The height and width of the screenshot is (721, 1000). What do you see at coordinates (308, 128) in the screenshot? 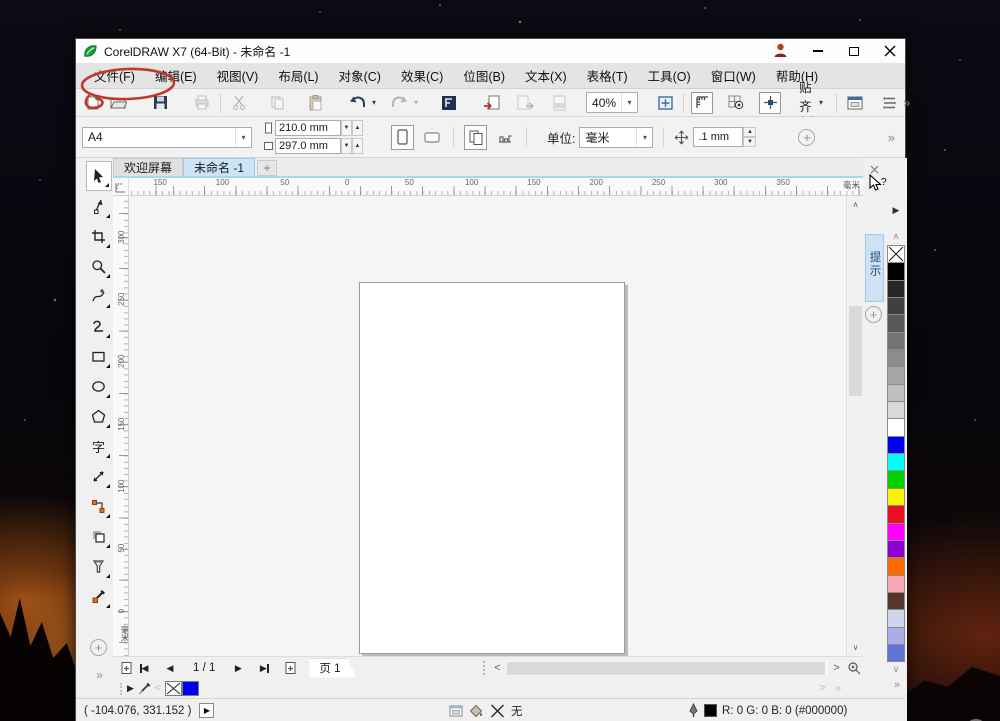
I see `page-width-field: 210.0 mm` at bounding box center [308, 128].